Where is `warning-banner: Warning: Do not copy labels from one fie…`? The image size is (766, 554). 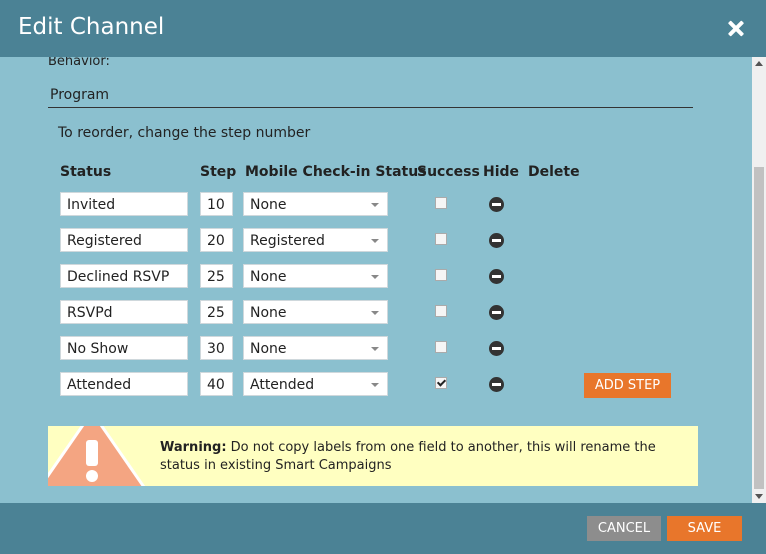
warning-banner: Warning: Do not copy labels from one fie… is located at coordinates (373, 456).